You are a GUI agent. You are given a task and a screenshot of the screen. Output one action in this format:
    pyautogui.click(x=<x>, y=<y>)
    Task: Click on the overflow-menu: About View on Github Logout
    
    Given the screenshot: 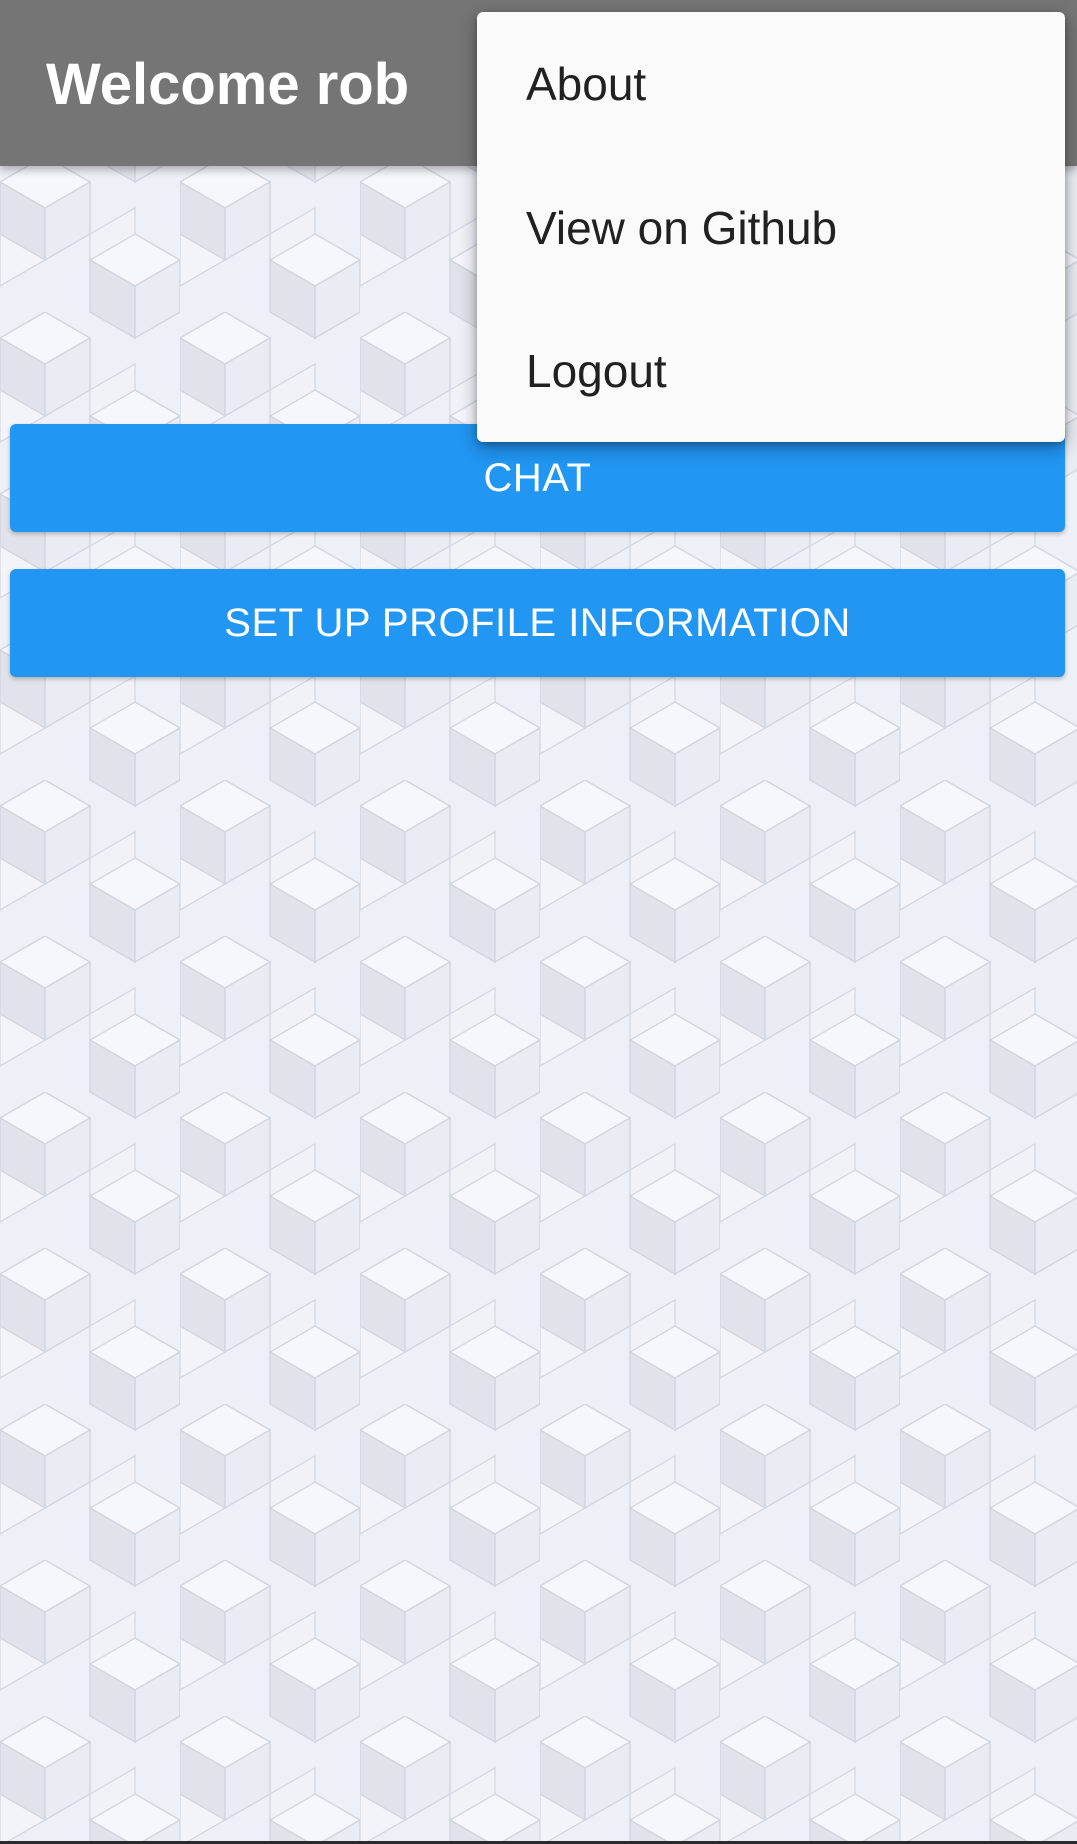 What is the action you would take?
    pyautogui.click(x=771, y=227)
    